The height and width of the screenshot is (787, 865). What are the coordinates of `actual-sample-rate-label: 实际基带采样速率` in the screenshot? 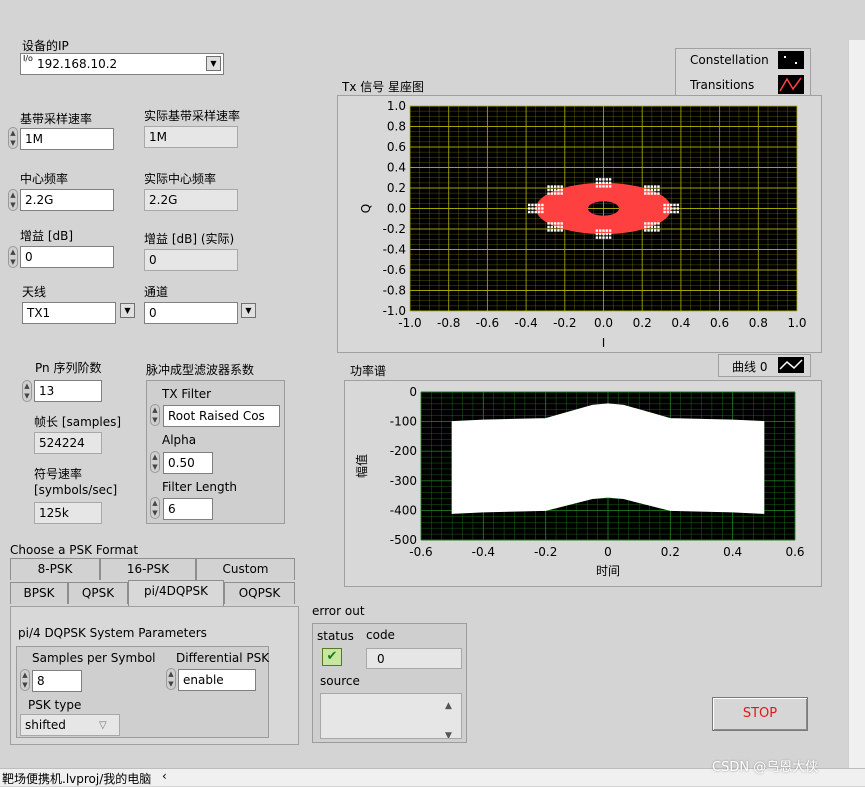 It's located at (192, 116).